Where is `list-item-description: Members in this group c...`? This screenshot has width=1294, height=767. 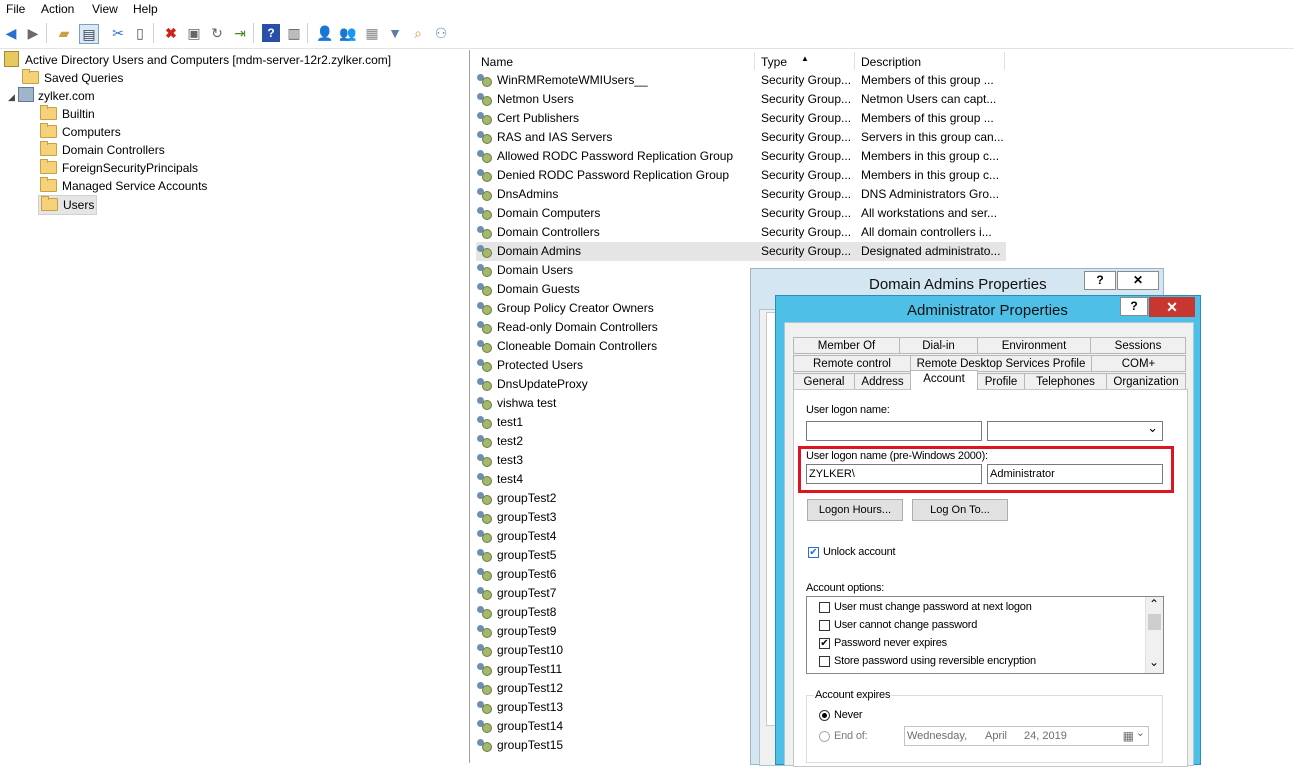
list-item-description: Members in this group c... is located at coordinates (930, 175).